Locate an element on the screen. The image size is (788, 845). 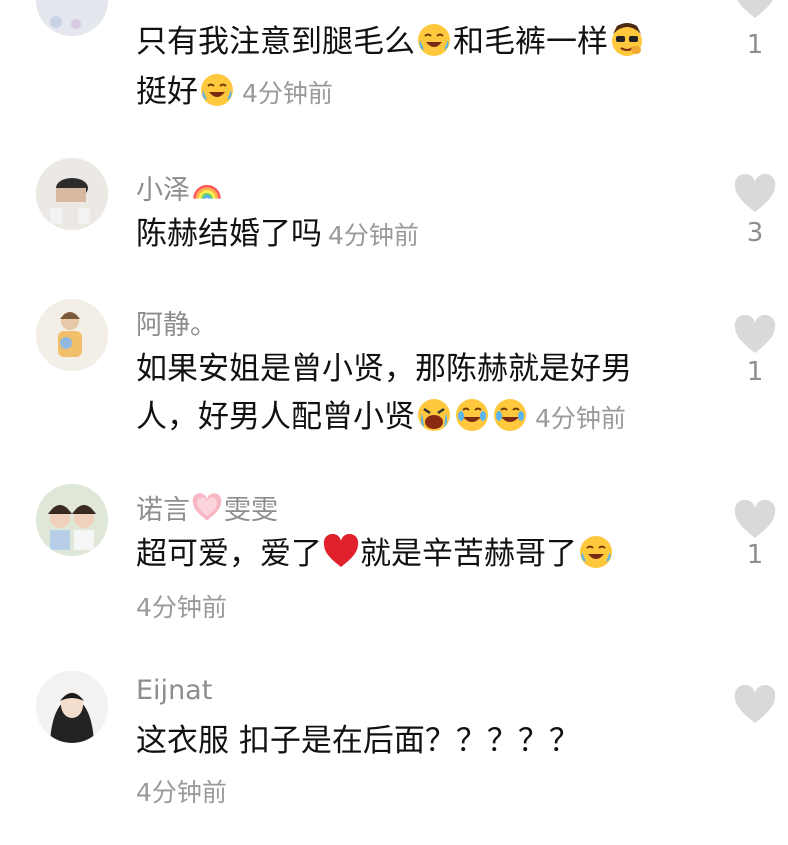
pink-heart-icon is located at coordinates (207, 508).